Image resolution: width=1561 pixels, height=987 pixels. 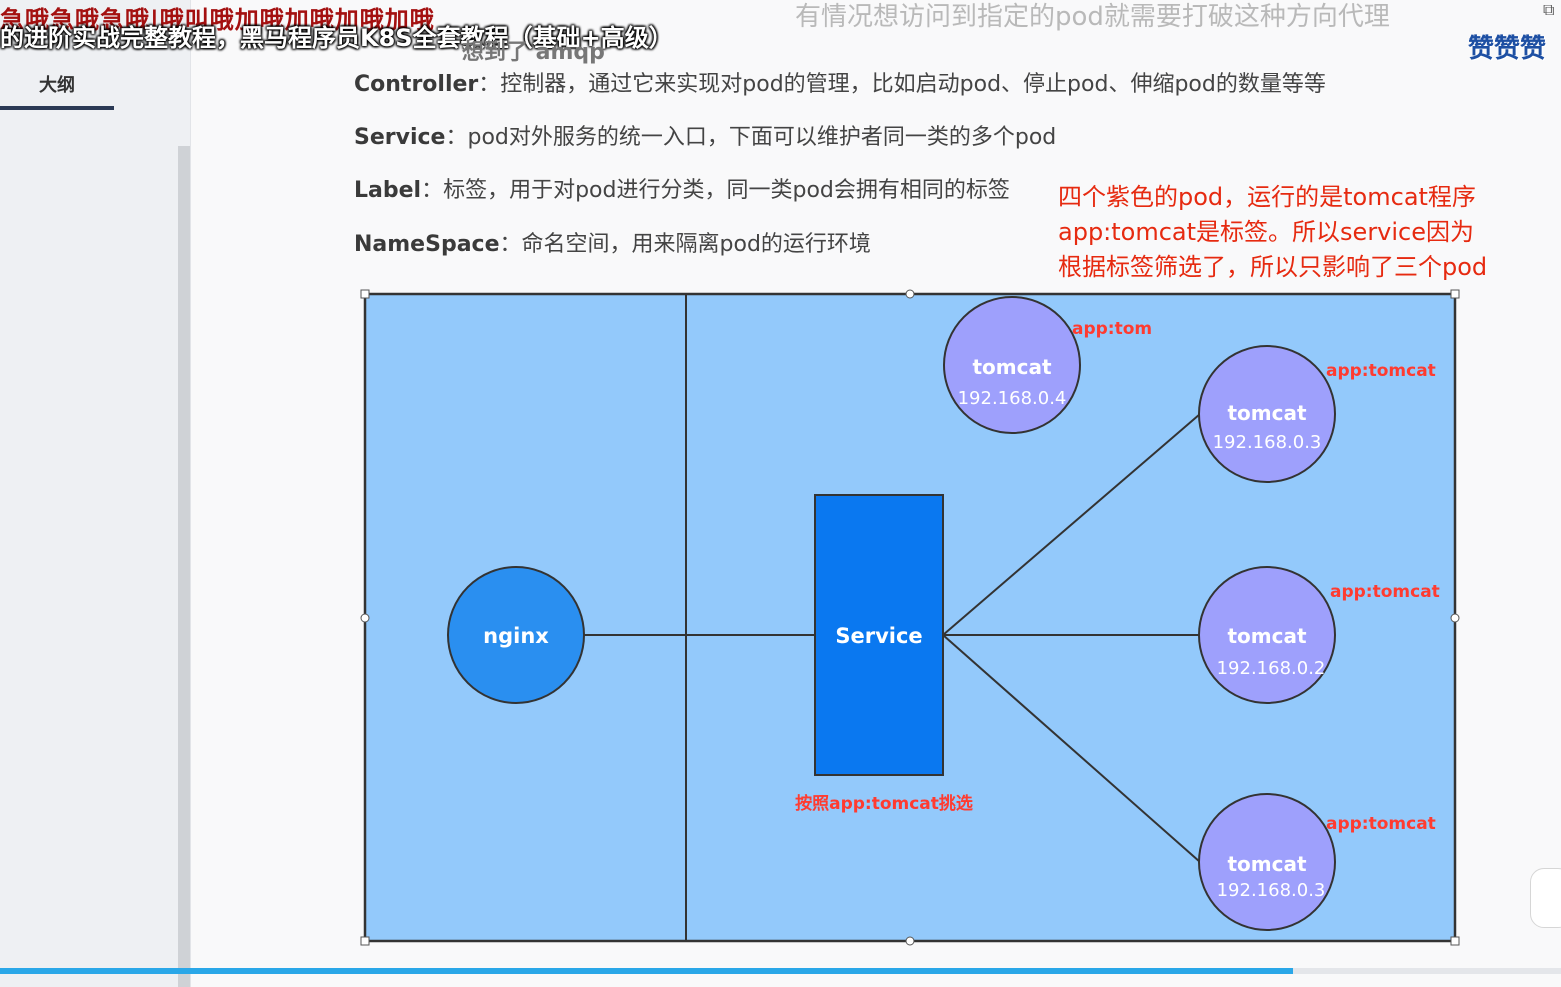 I want to click on nginx-label: nginx, so click(x=516, y=636).